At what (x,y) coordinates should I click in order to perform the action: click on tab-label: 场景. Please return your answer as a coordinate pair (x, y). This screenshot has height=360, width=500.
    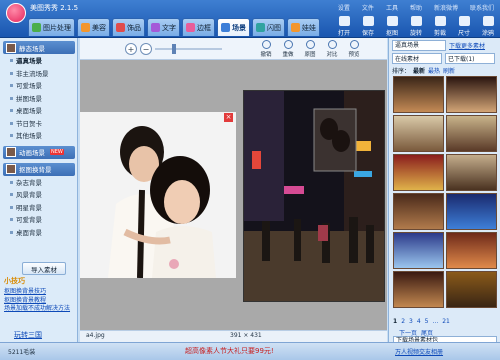
    Looking at the image, I should click on (239, 27).